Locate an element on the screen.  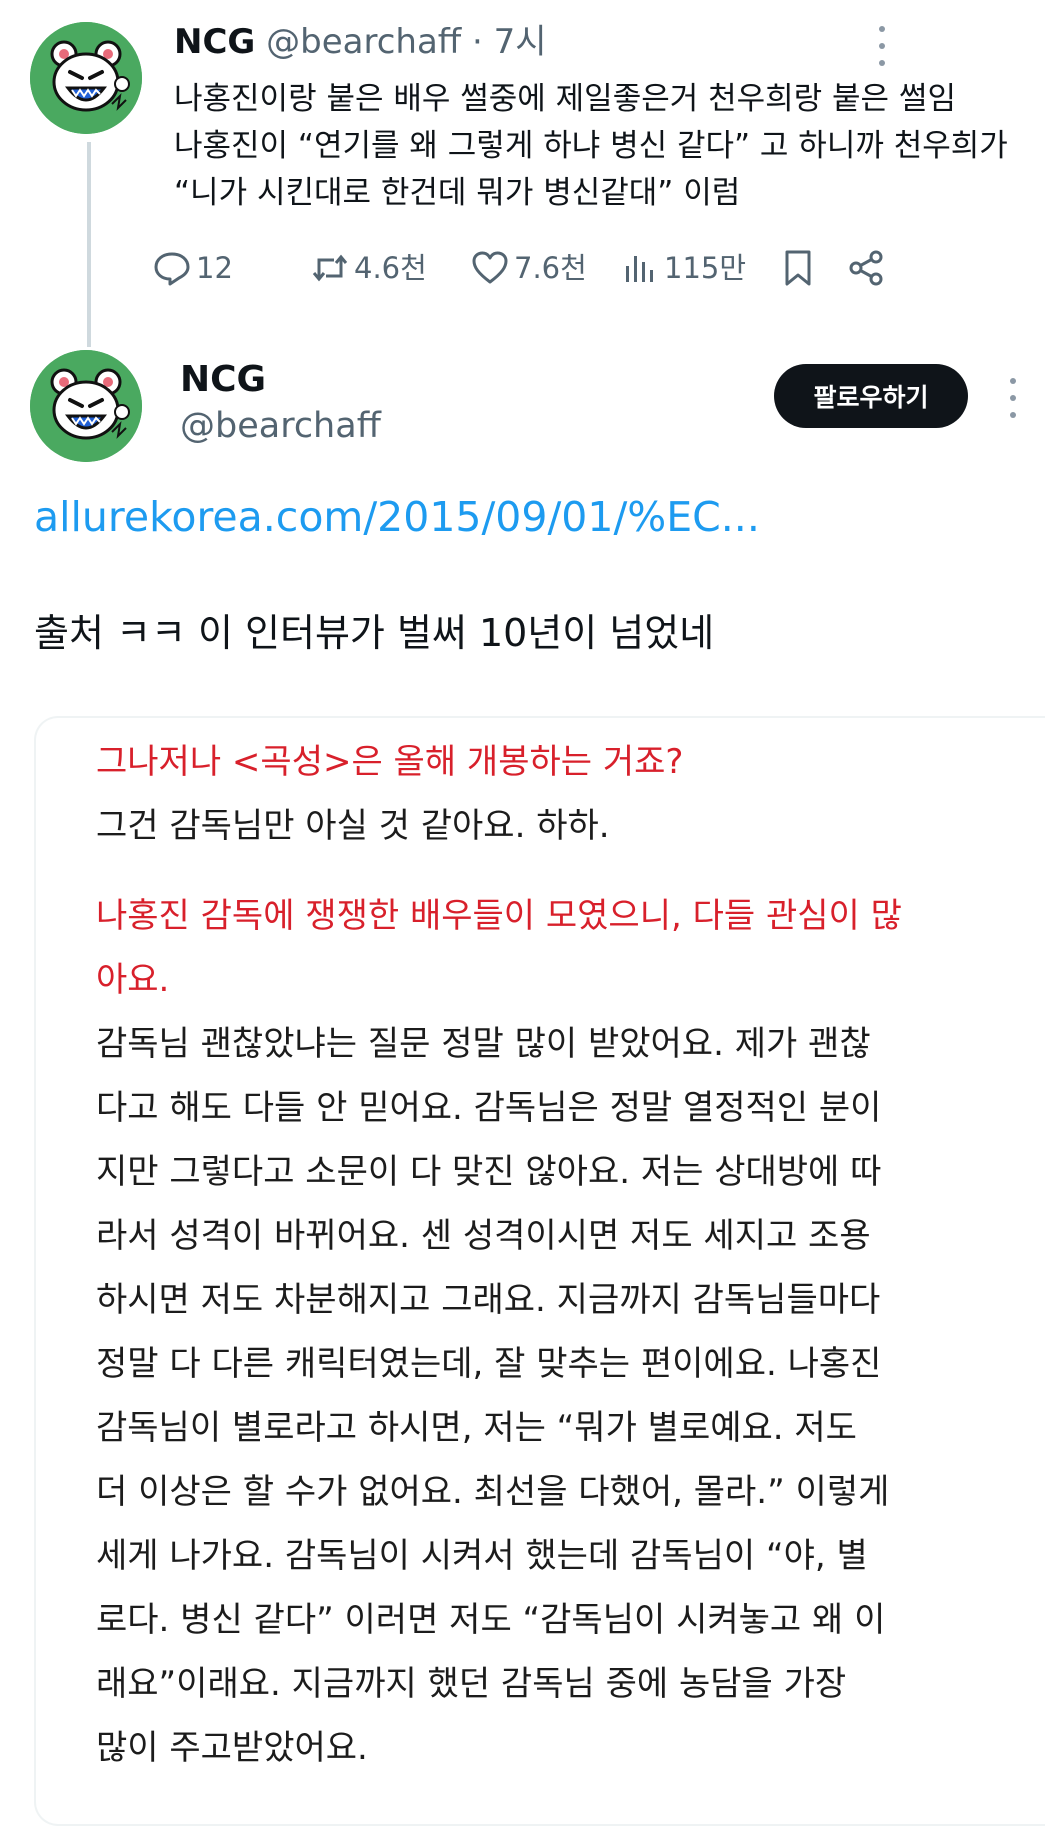
interview-answer: 감독님이 별로라고 하시면, 저는 “뭐가 별로예요. 저도 is located at coordinates (476, 1428).